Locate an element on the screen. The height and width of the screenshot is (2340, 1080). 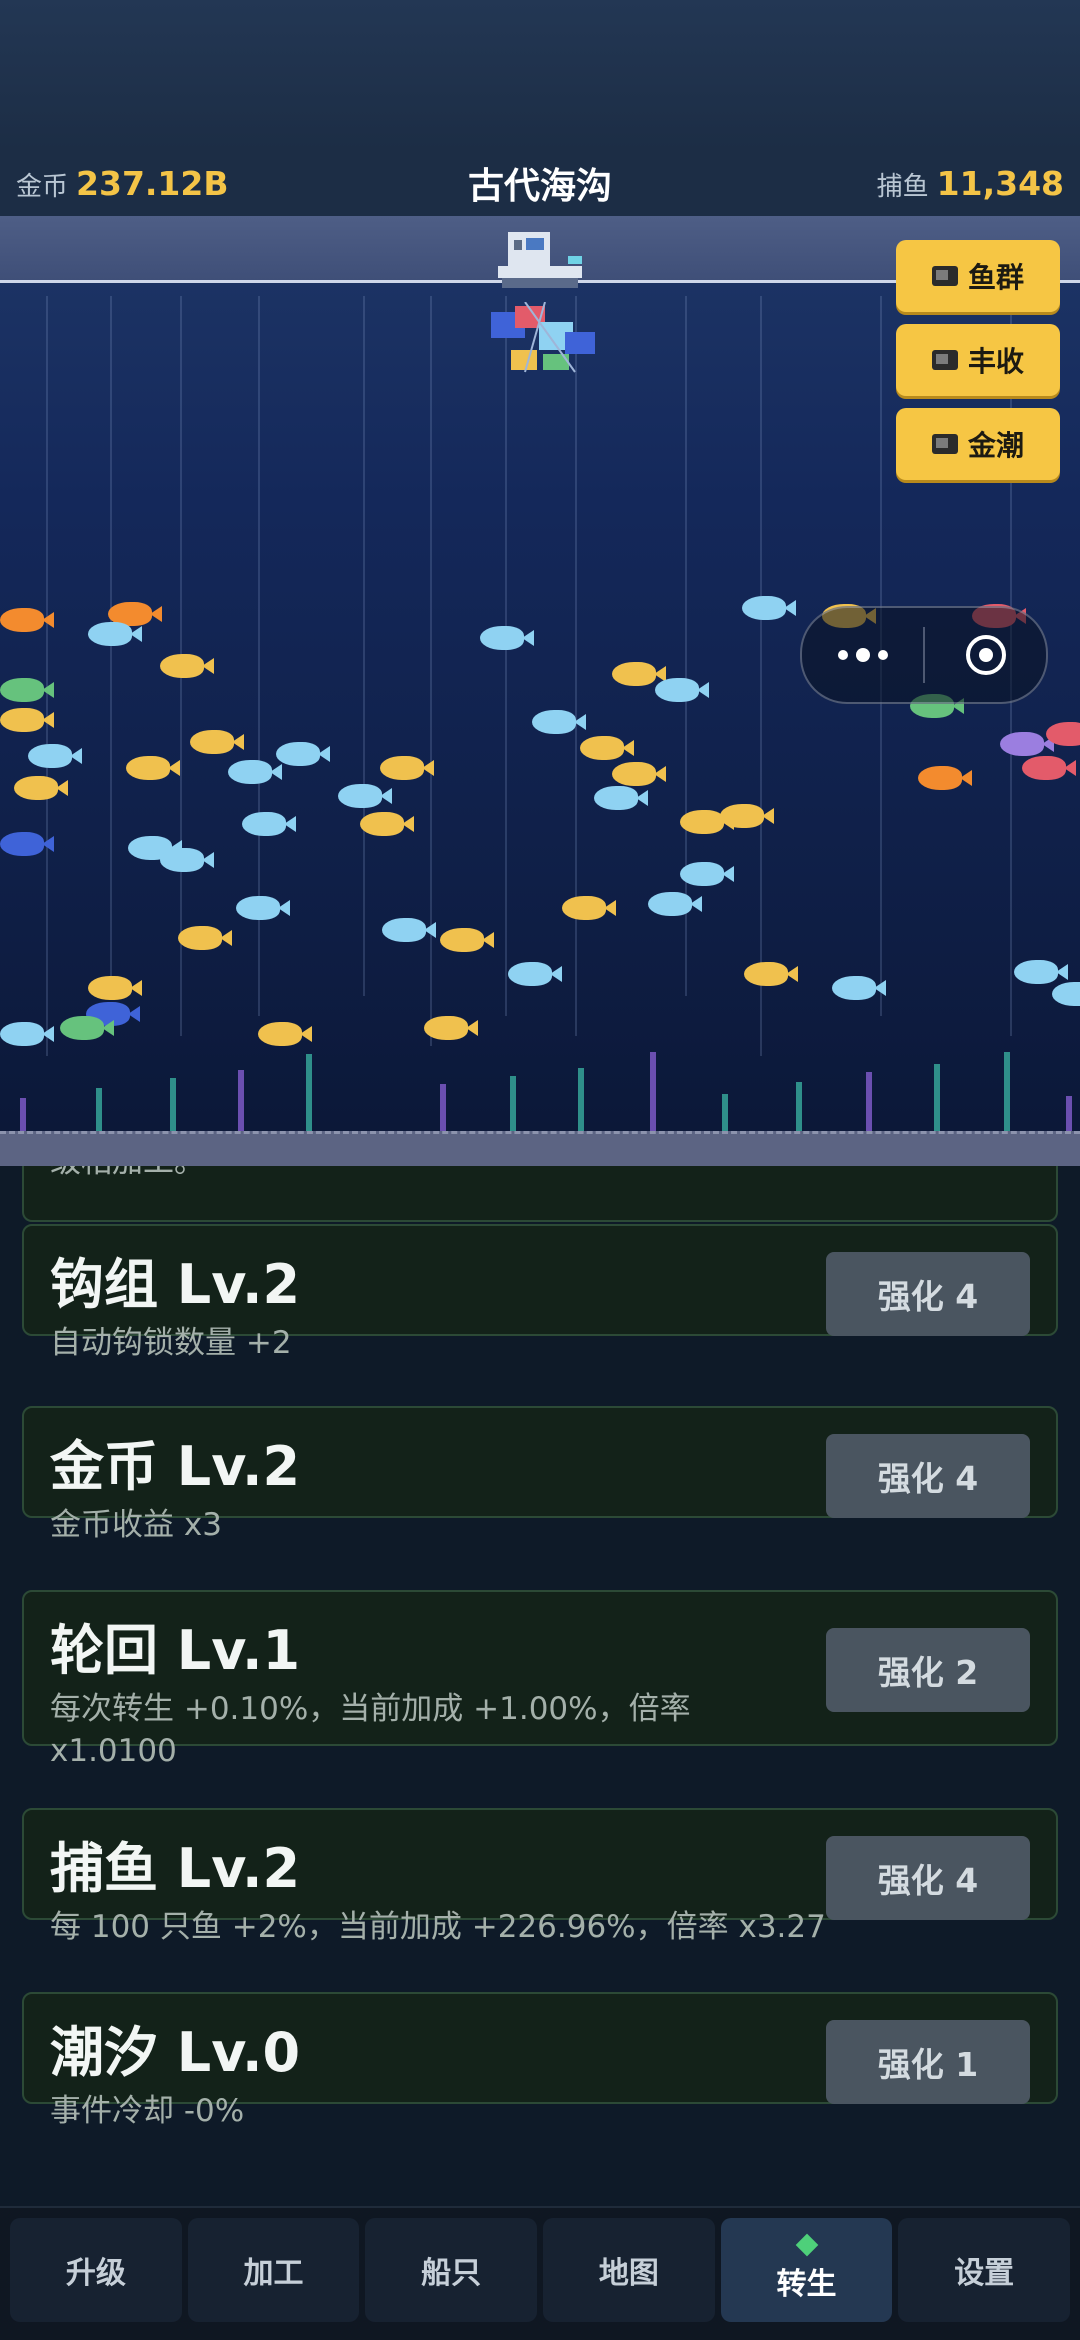
gold-stat: 金币 237.12B is located at coordinates (122, 183).